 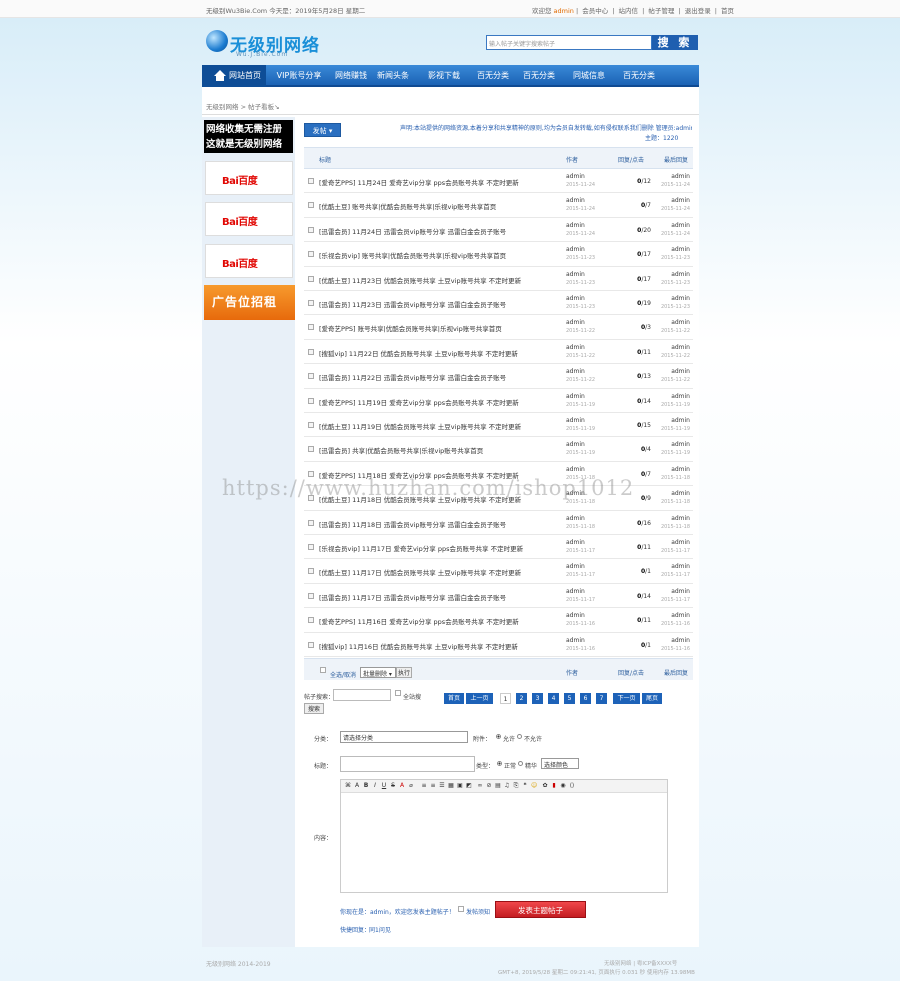 I want to click on nav-home: 网站首页, so click(x=234, y=76).